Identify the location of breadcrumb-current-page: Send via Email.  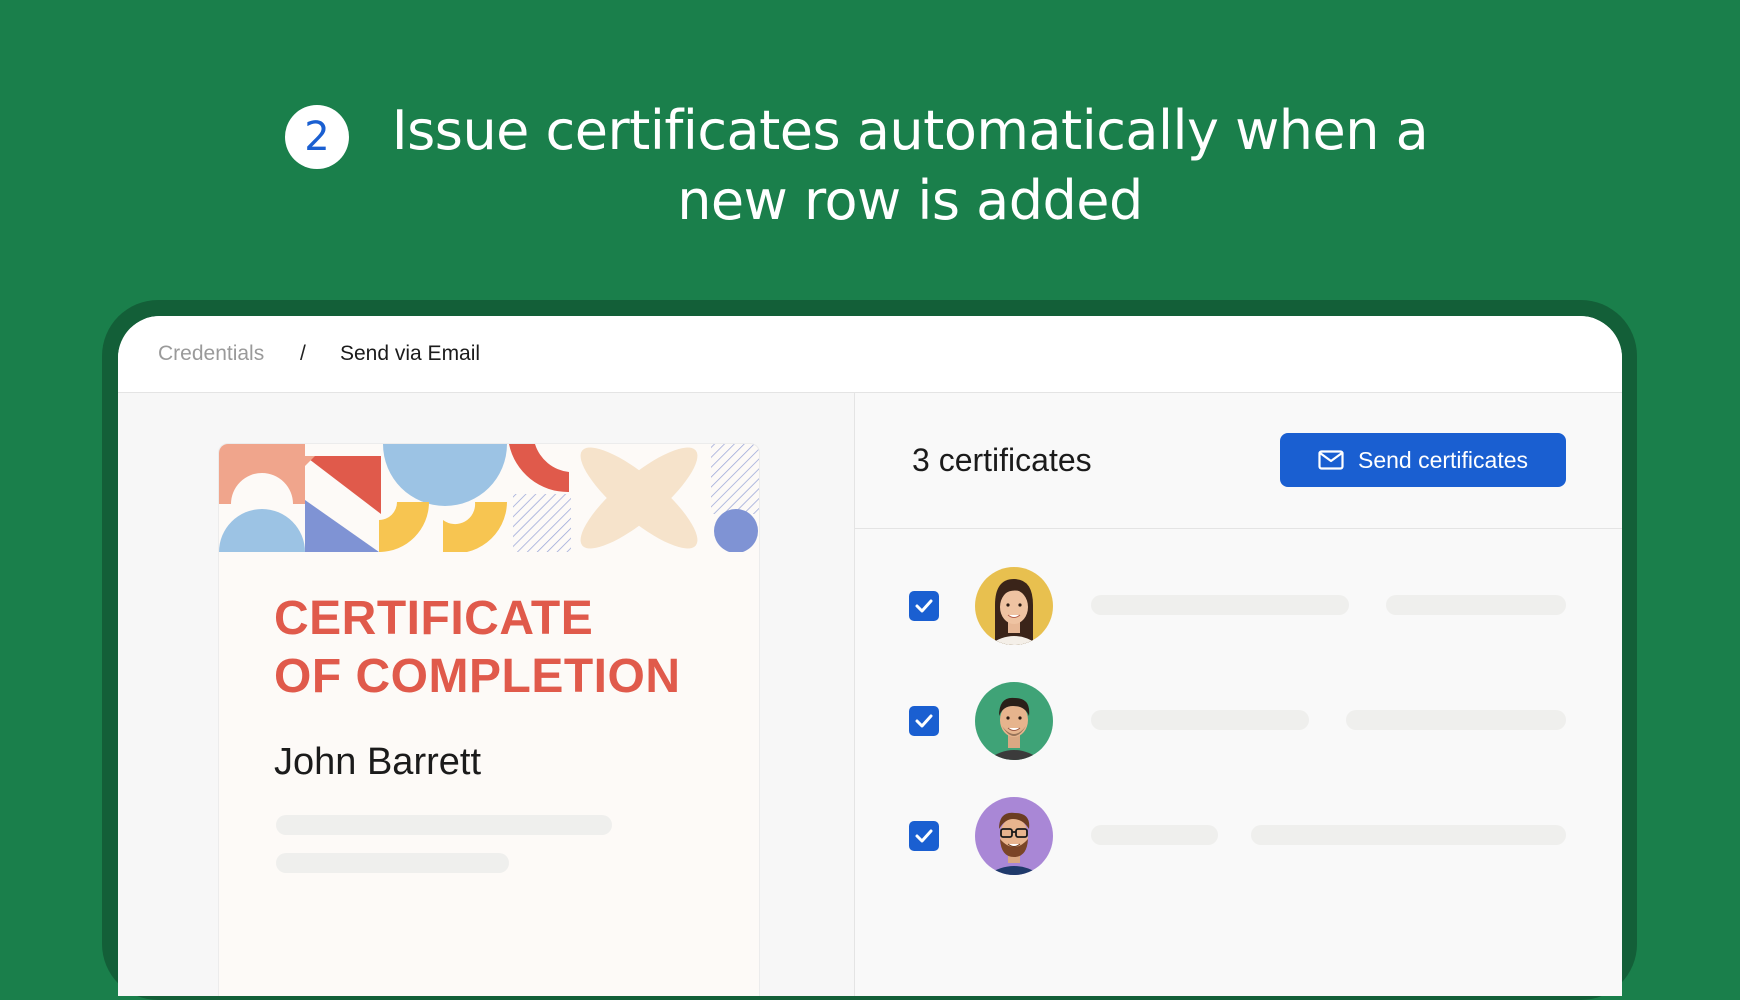
(410, 353).